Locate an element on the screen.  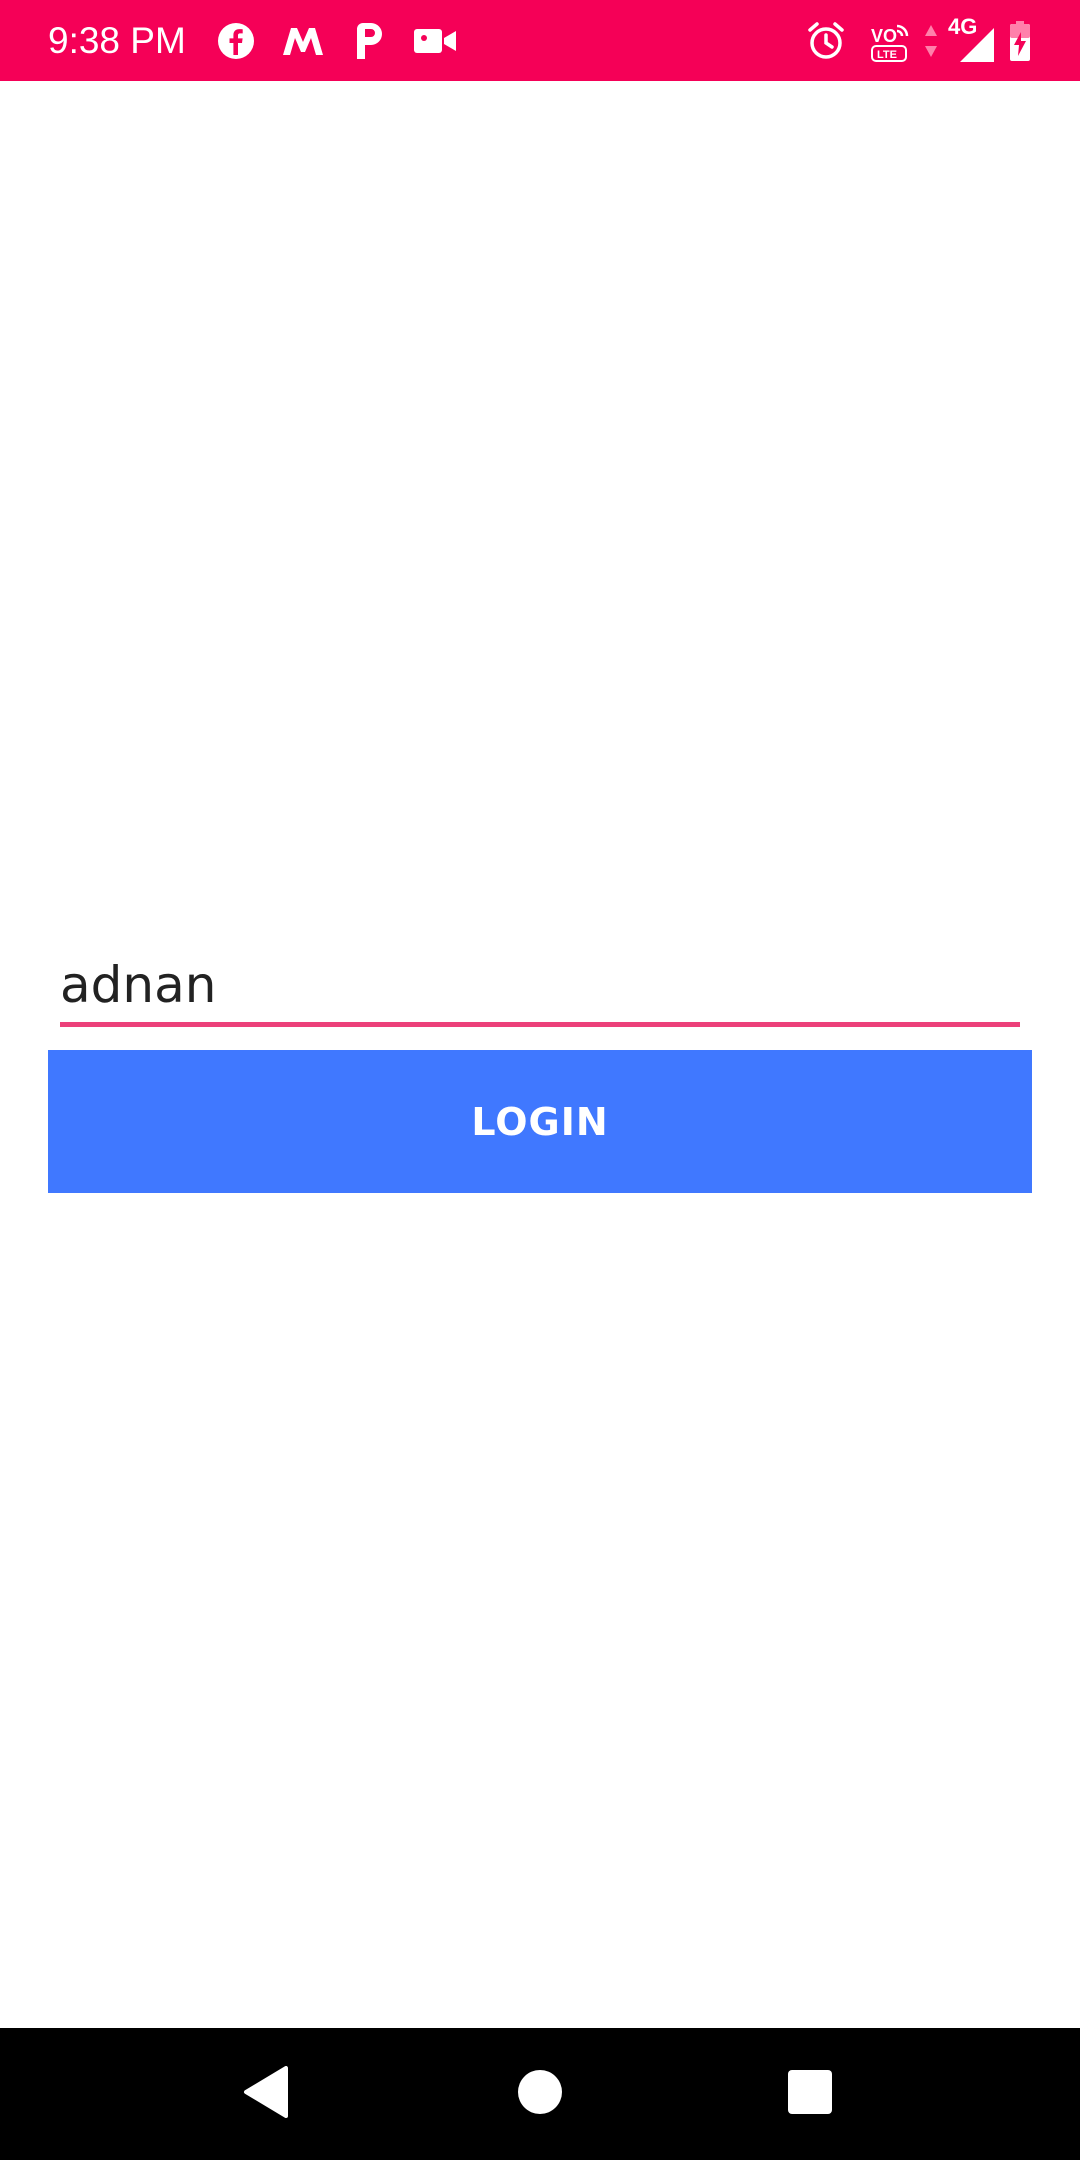
back-button is located at coordinates (266, 2094).